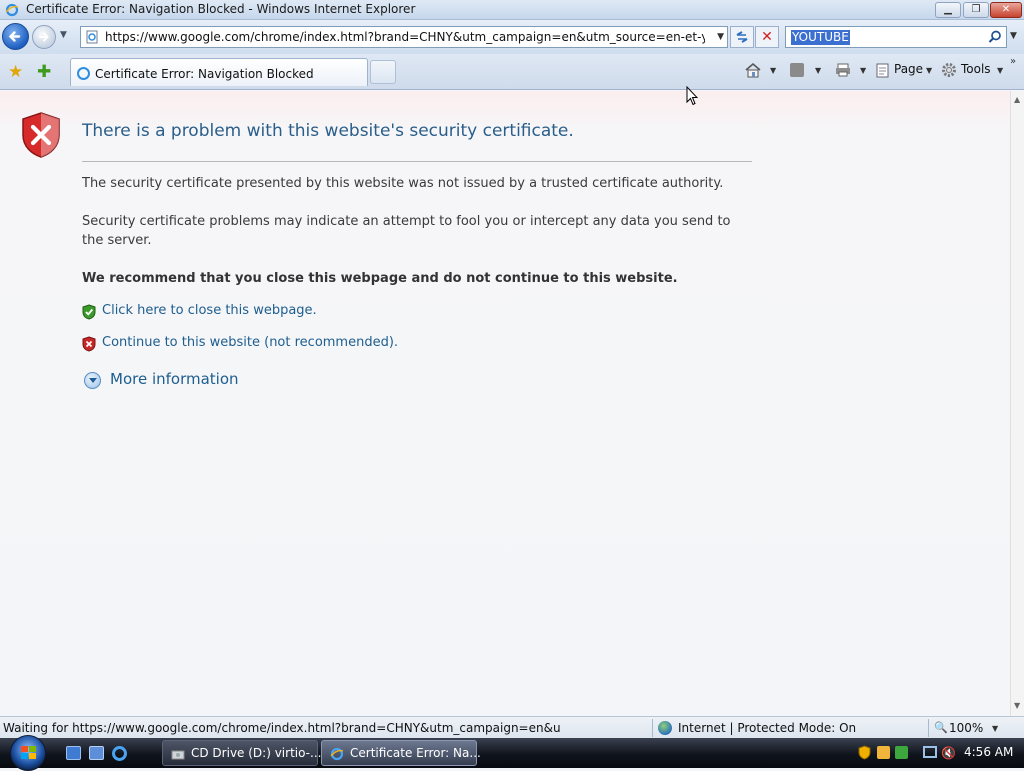 The image size is (1024, 771). I want to click on home-dropdown: ▼, so click(773, 70).